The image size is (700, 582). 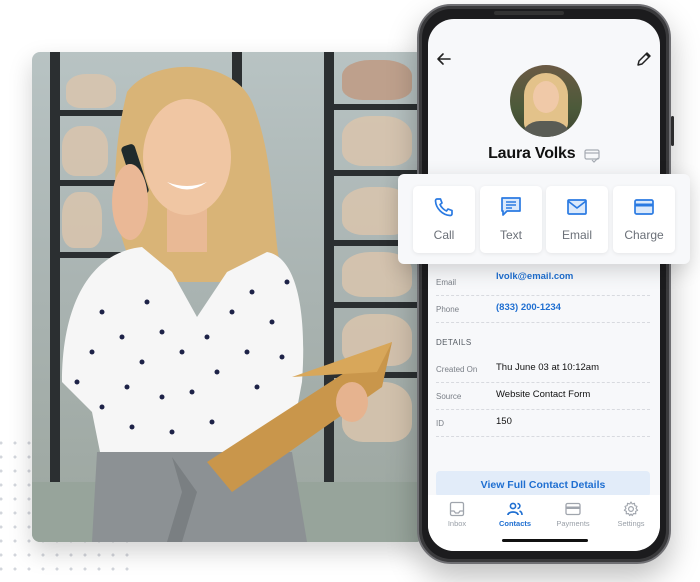 I want to click on tab-payments: Payments, so click(x=573, y=514).